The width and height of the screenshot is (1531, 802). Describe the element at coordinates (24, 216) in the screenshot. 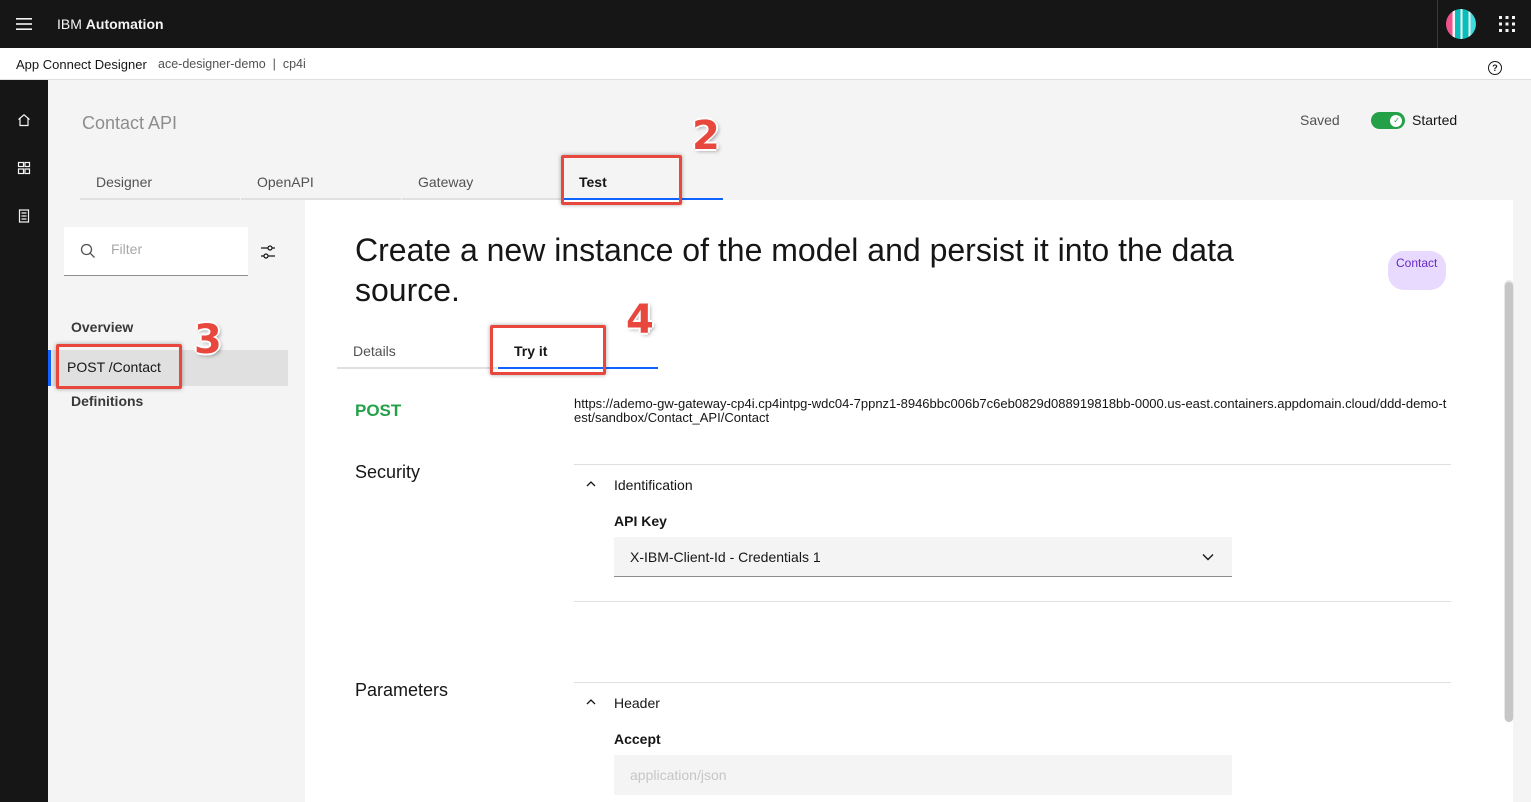

I see `document-icon` at that location.